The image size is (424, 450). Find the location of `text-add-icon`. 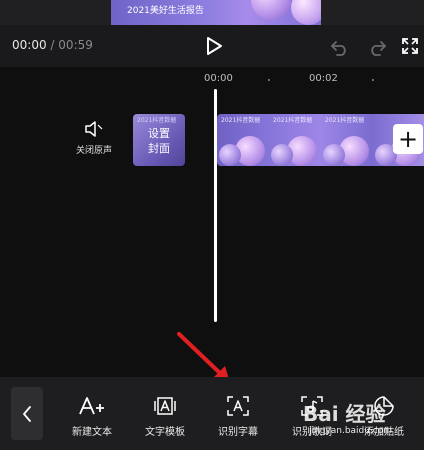

text-add-icon is located at coordinates (92, 406).